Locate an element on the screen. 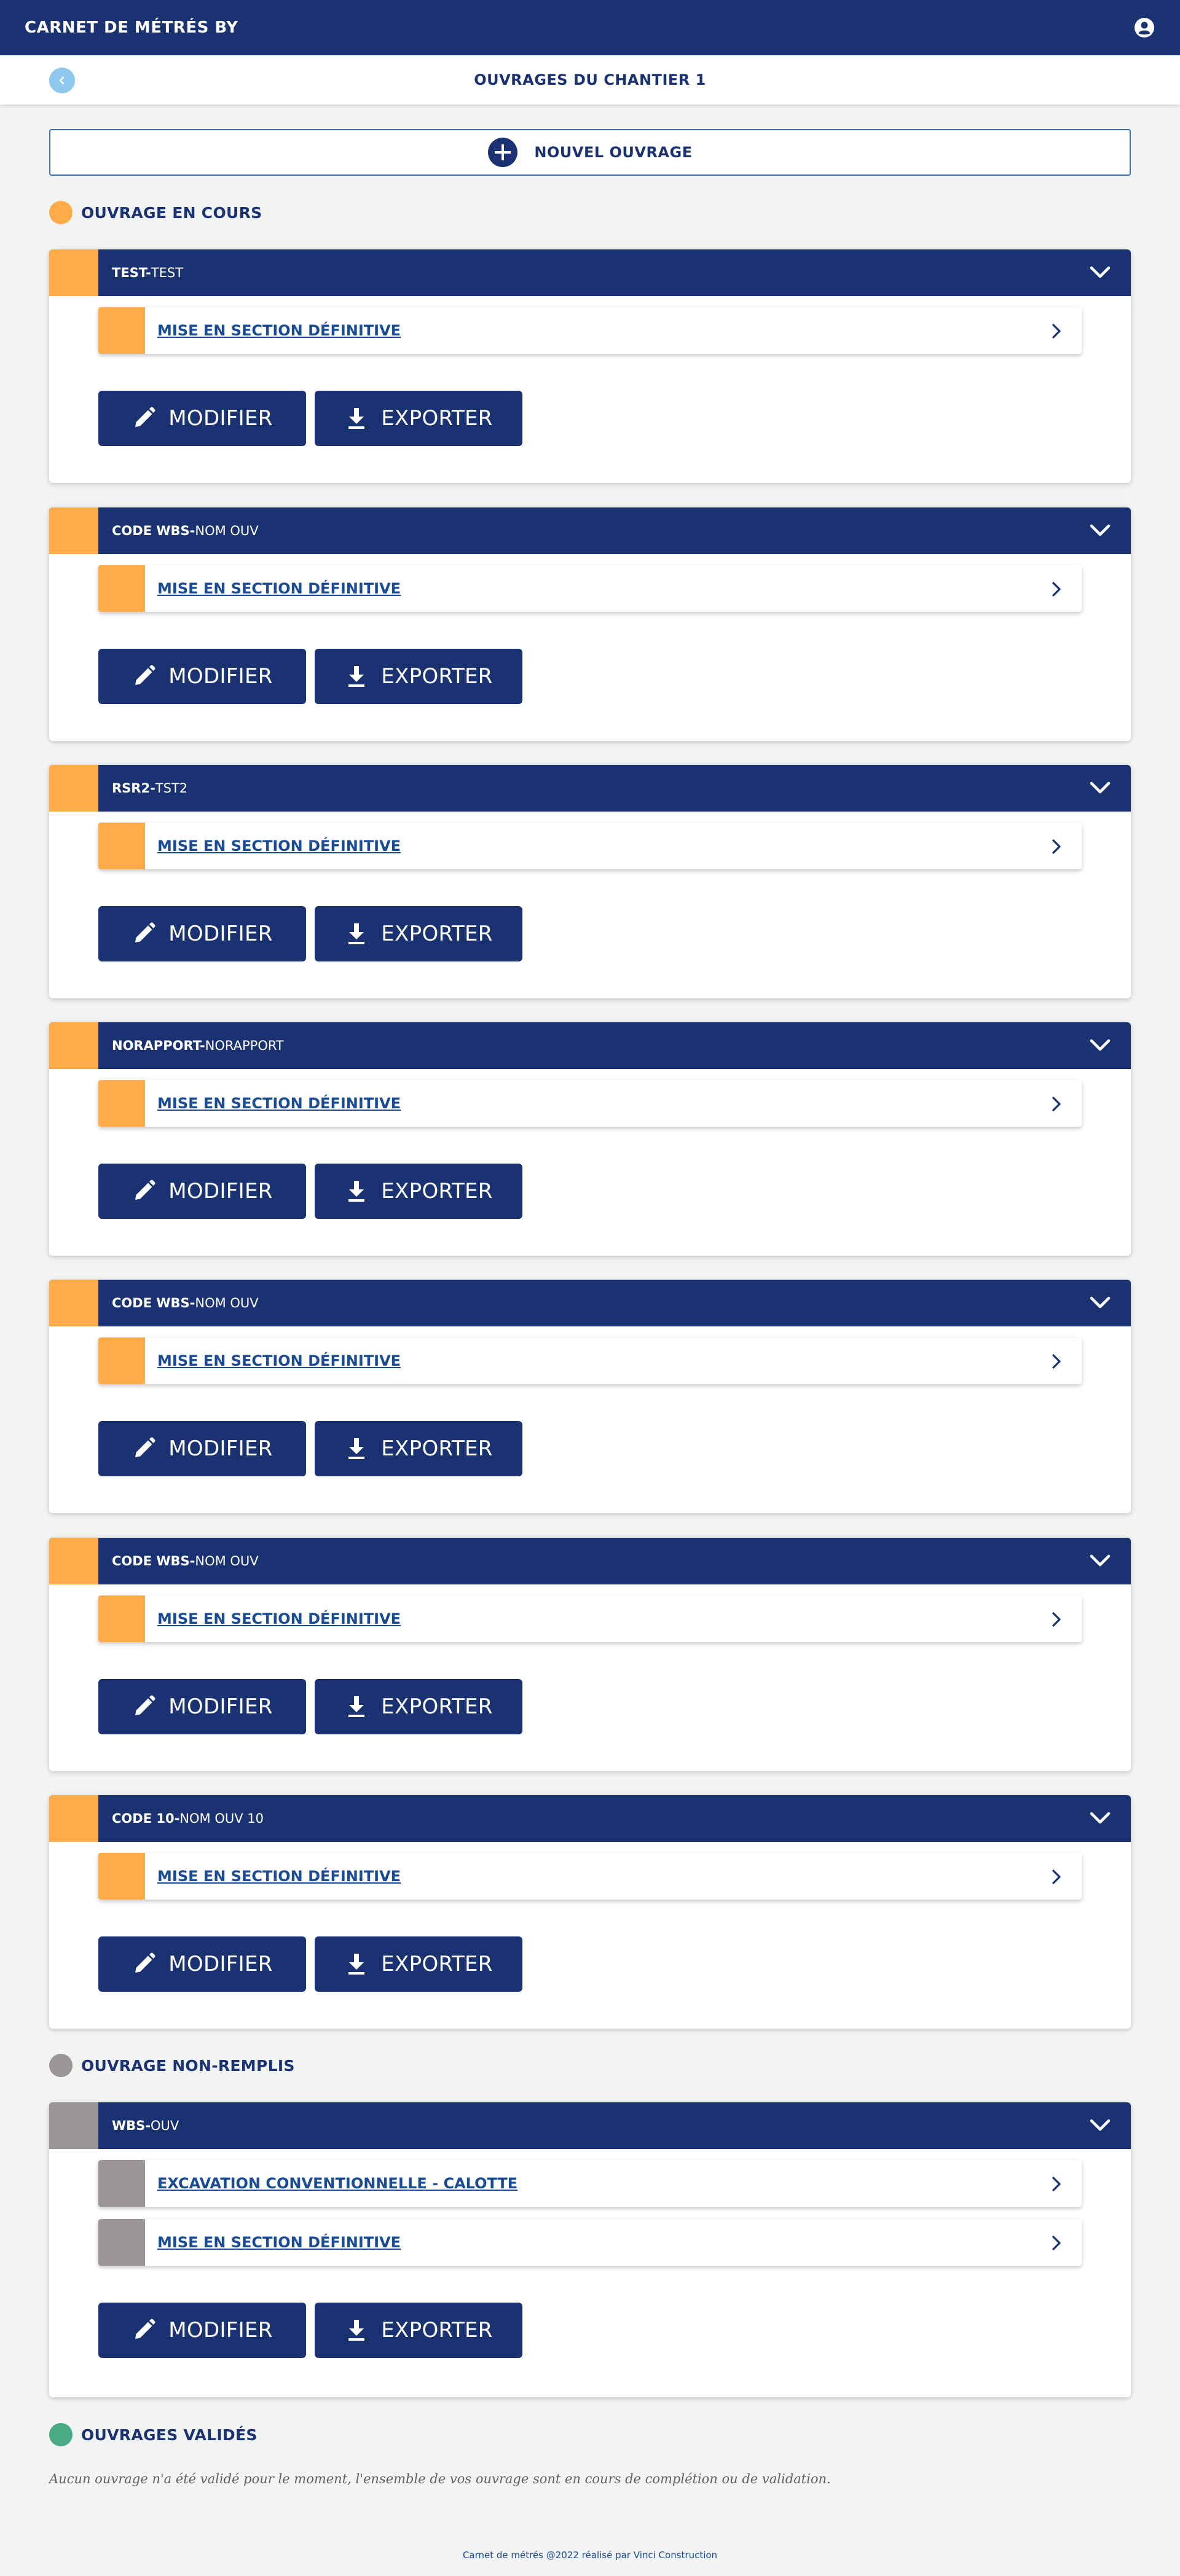  steps-list: MISE EN SECTION DÉFINITIVE is located at coordinates (590, 841).